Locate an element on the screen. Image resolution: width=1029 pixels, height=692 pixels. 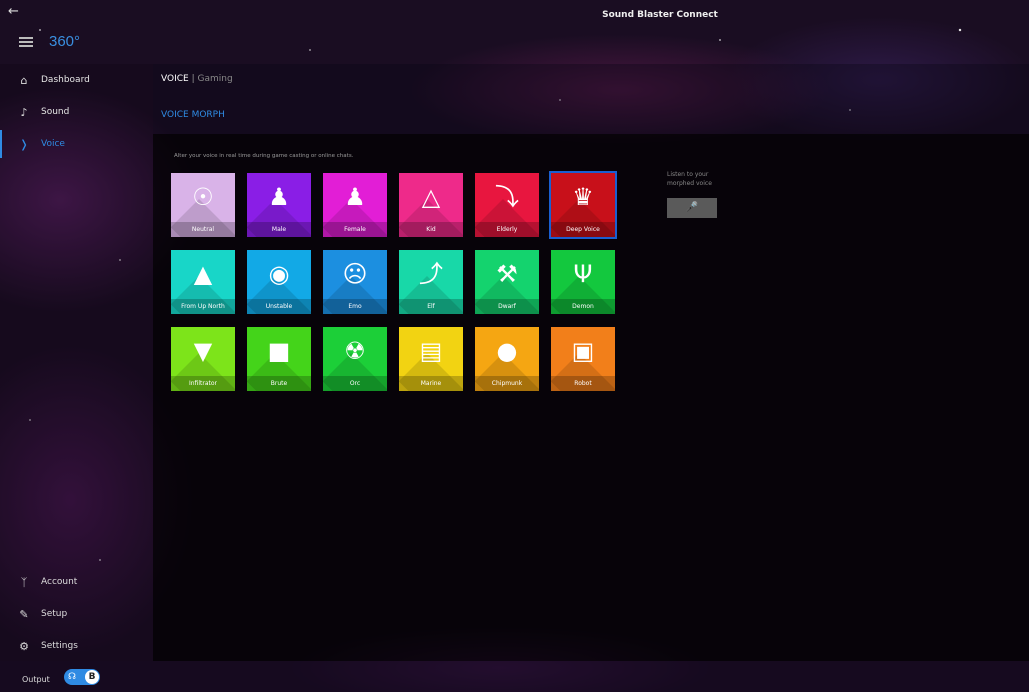
tile-deep-voice: ♛ Deep Voice is located at coordinates (583, 205).